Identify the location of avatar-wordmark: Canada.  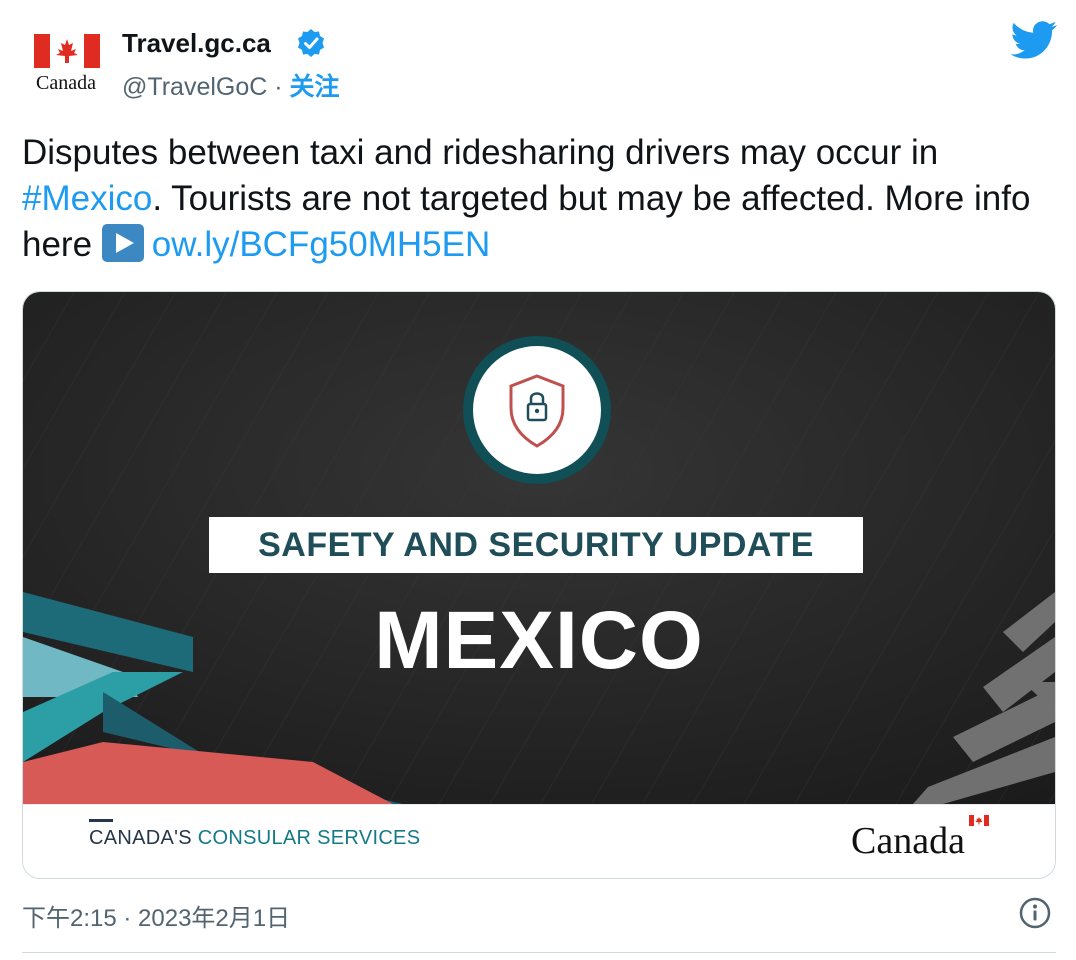
(66, 83).